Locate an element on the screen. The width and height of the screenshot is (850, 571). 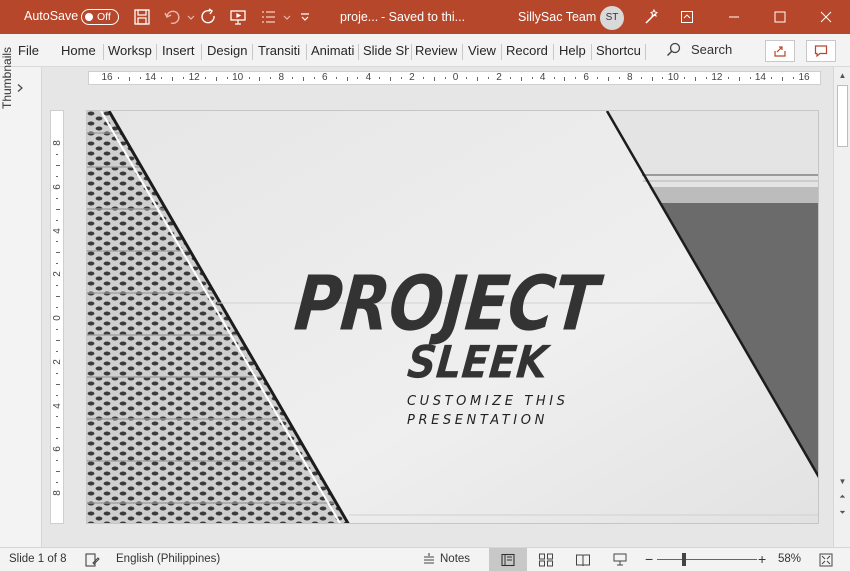
vertical-scrollbar: ▲ ▼ ⏶ ⏷ is located at coordinates (841, 307).